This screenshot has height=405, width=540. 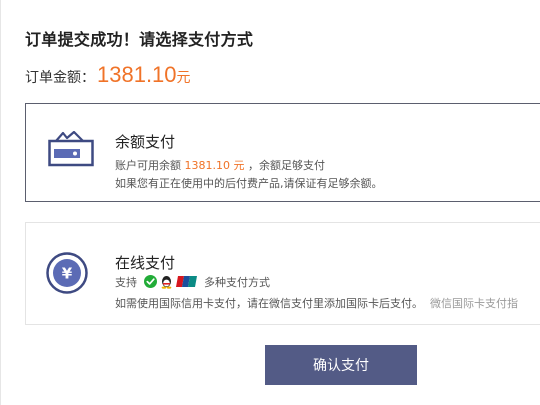 I want to click on intl-card-hint: 微信国际卡支付指, so click(x=474, y=303).